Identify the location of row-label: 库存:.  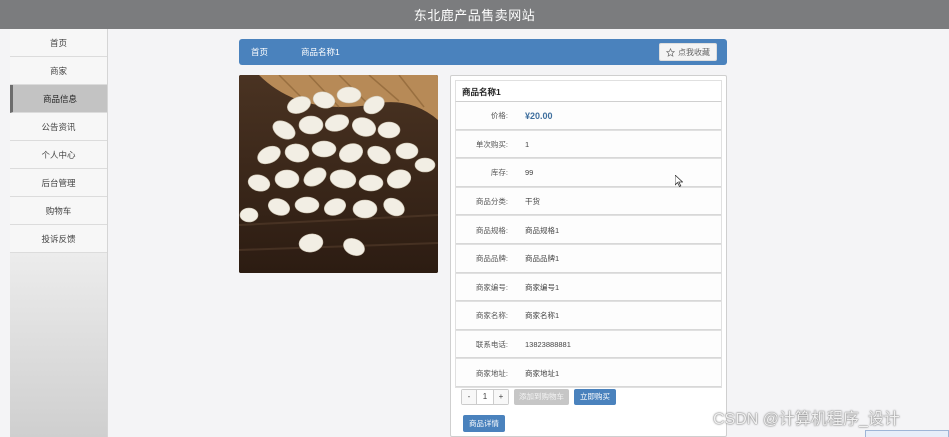
(499, 173).